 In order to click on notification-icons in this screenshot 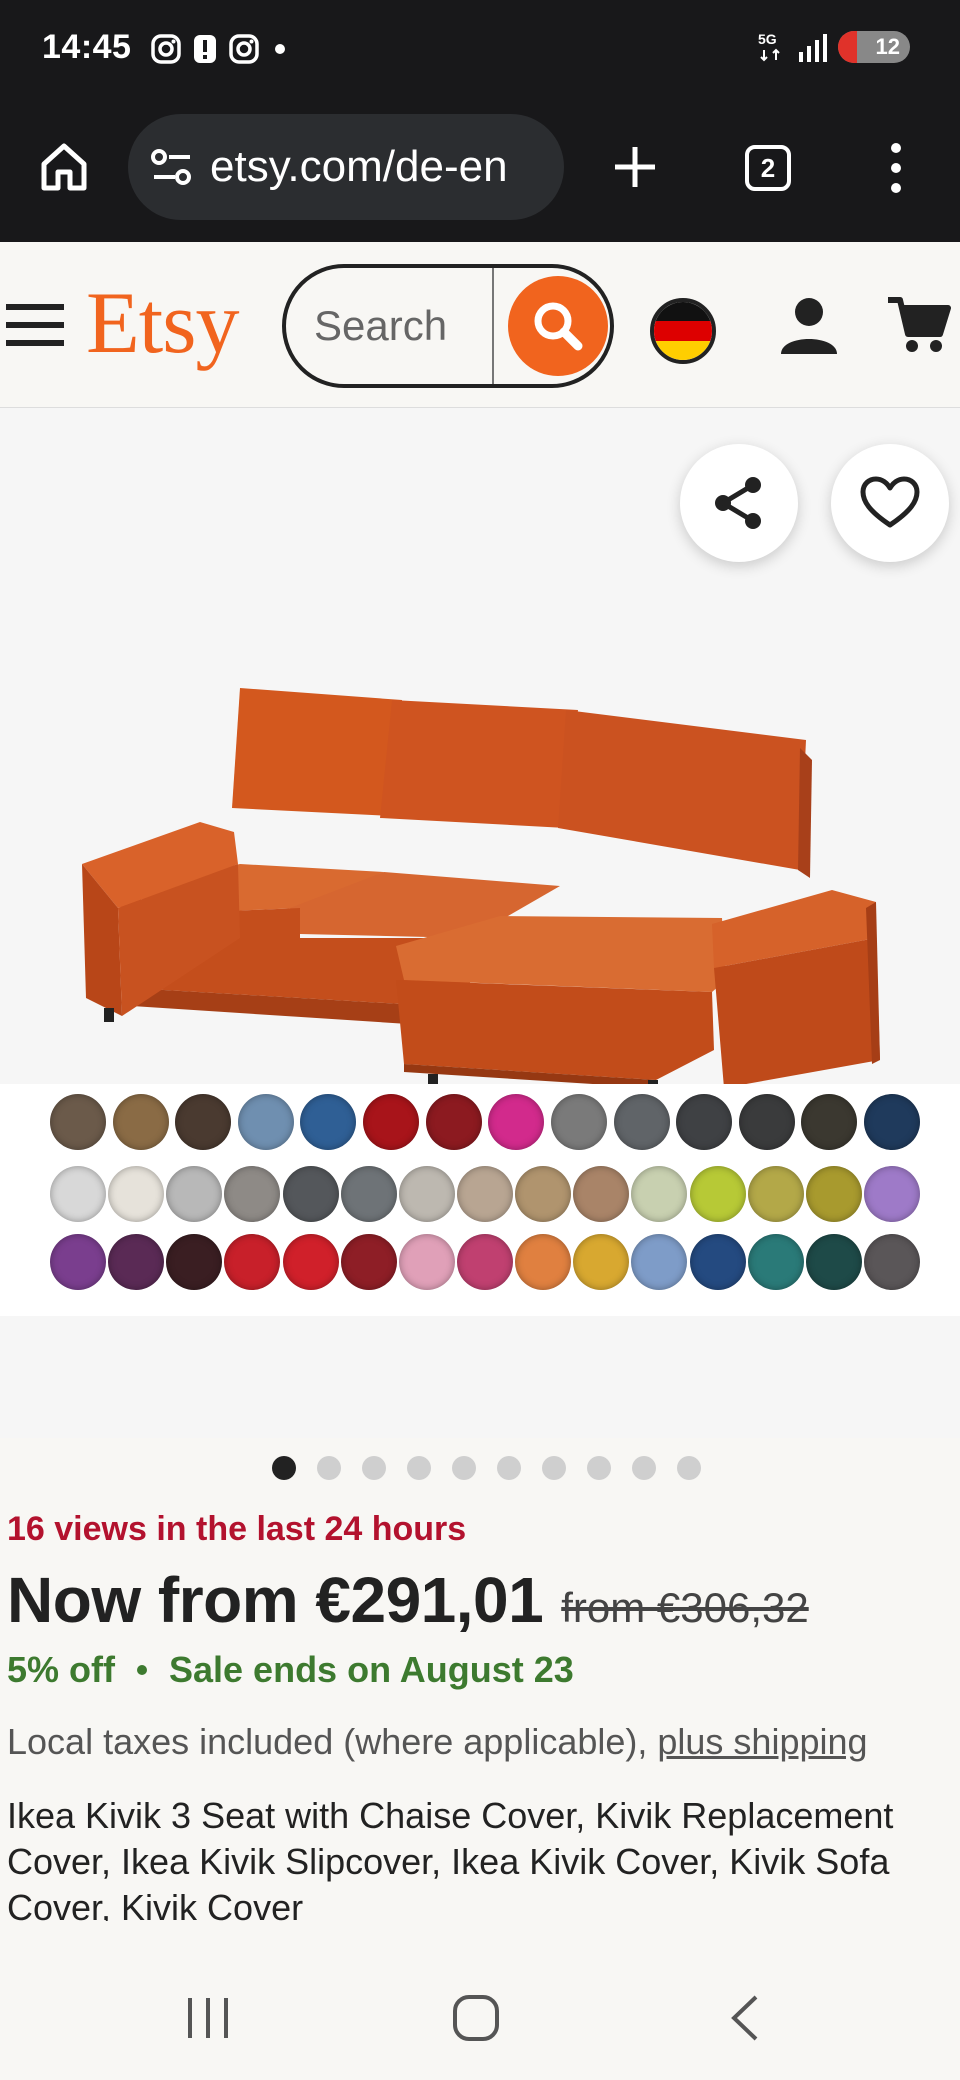, I will do `click(220, 49)`.